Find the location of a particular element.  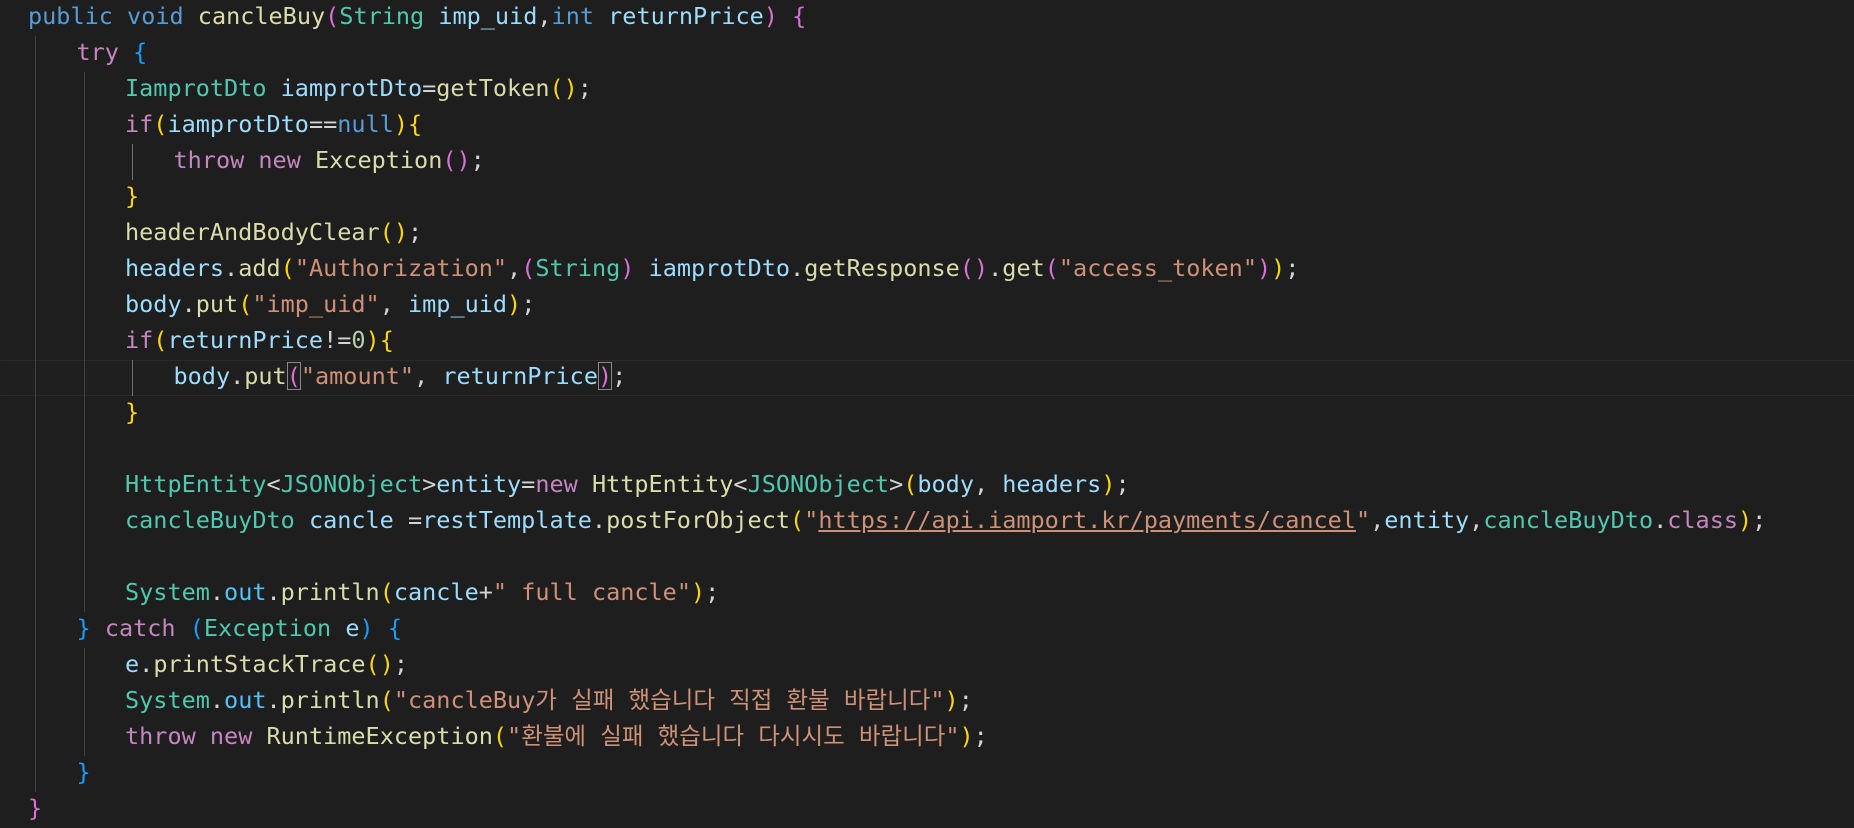

code-line: headerAndBodyClear(); is located at coordinates (927, 234).